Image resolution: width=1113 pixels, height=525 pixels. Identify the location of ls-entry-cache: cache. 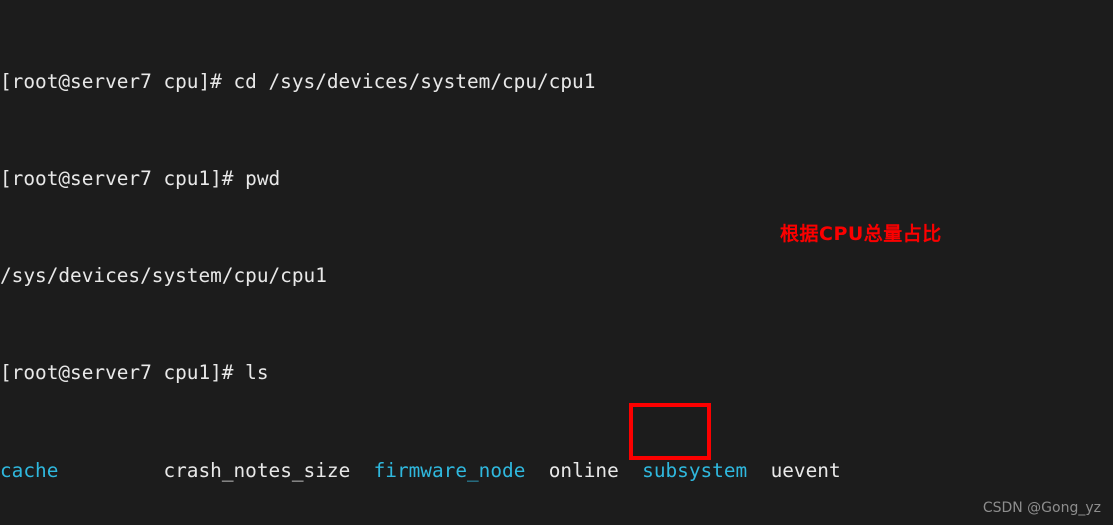
(29, 470).